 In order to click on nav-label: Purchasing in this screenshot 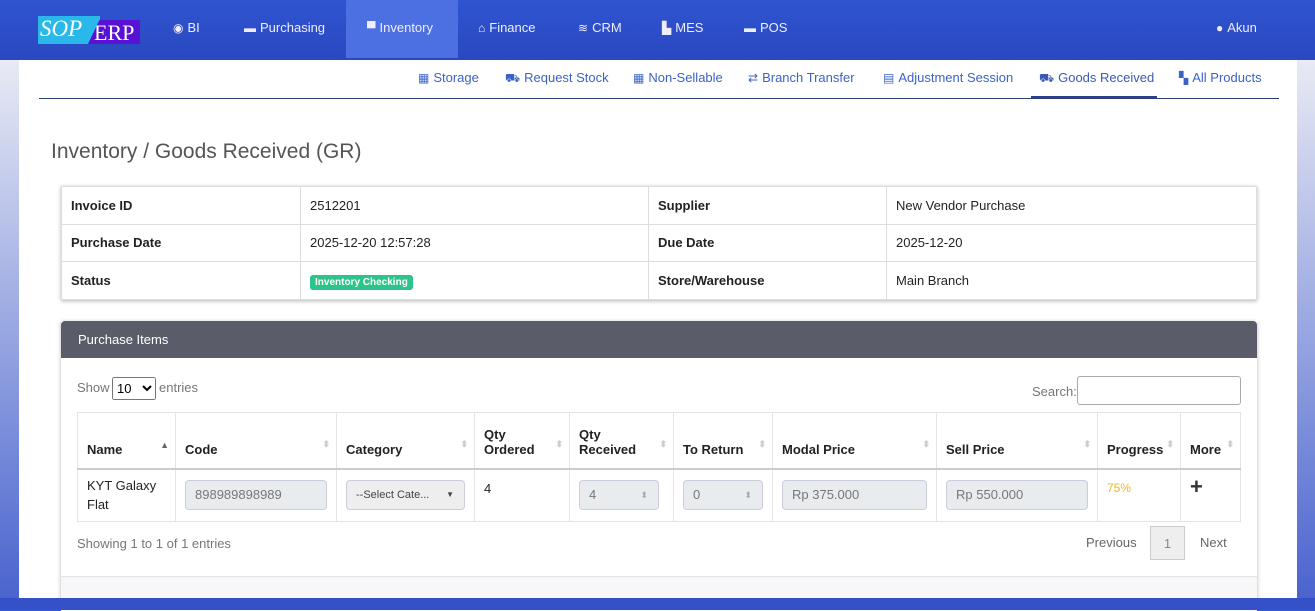, I will do `click(293, 27)`.